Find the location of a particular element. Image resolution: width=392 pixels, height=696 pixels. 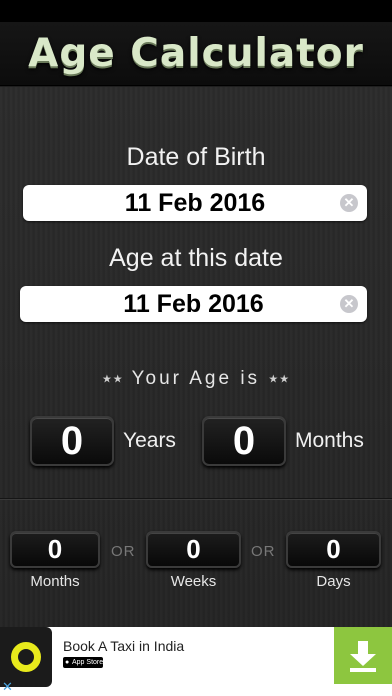

total-months-label: Months is located at coordinates (55, 581).